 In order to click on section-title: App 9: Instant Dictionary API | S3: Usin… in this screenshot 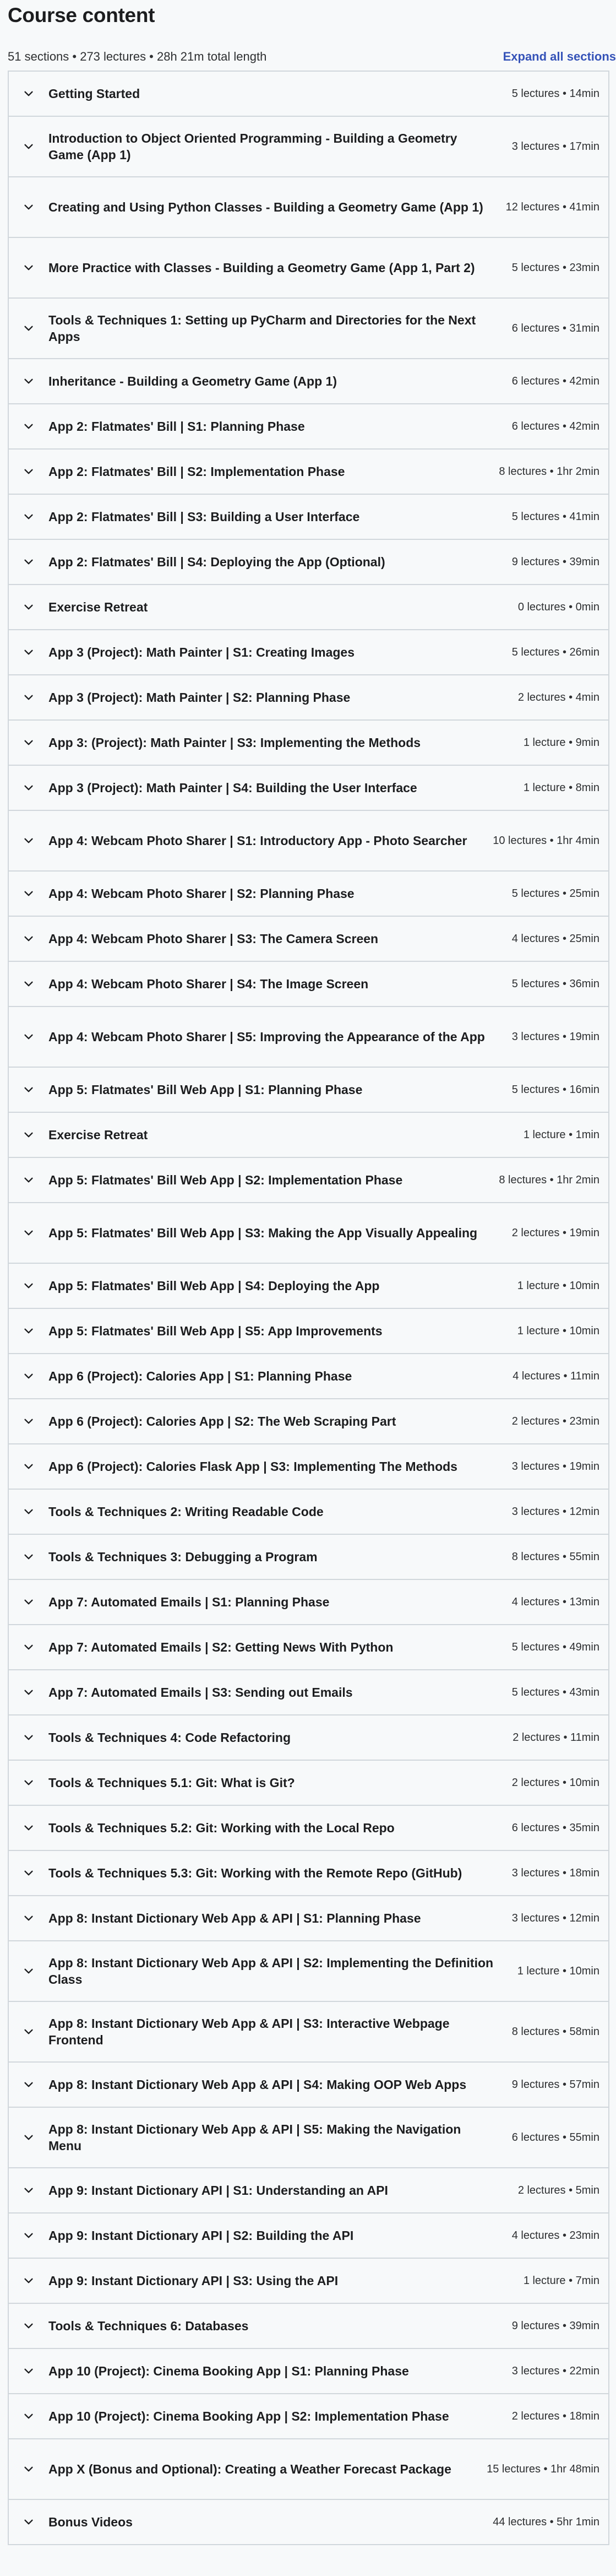, I will do `click(193, 2281)`.